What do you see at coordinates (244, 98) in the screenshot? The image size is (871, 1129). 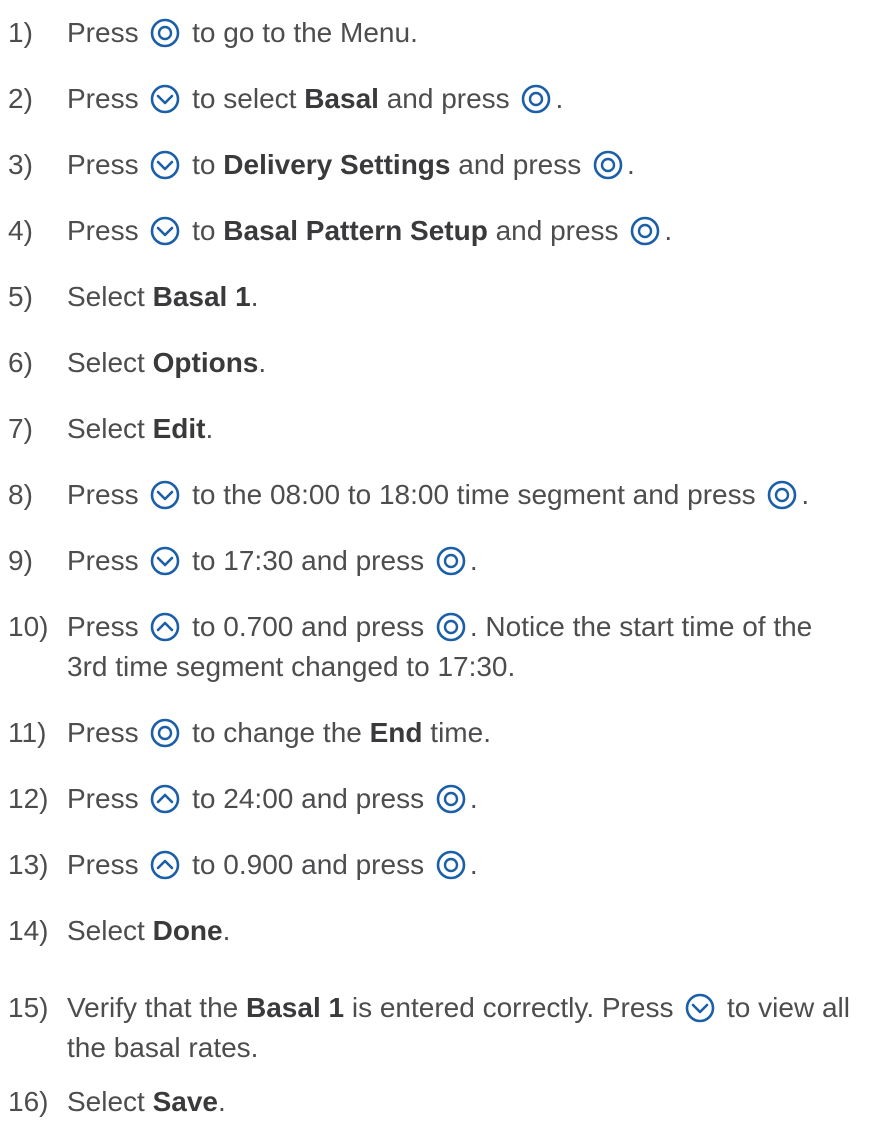 I see `step-text-part: to select` at bounding box center [244, 98].